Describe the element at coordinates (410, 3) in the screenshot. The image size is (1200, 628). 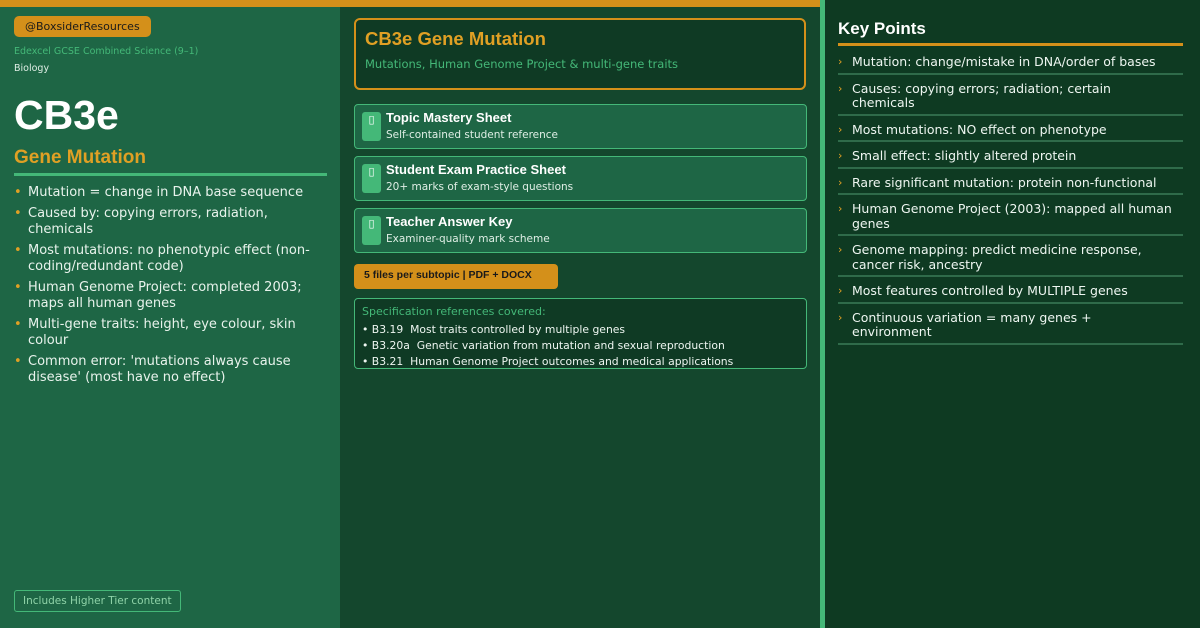
I see `top-accent-bar` at that location.